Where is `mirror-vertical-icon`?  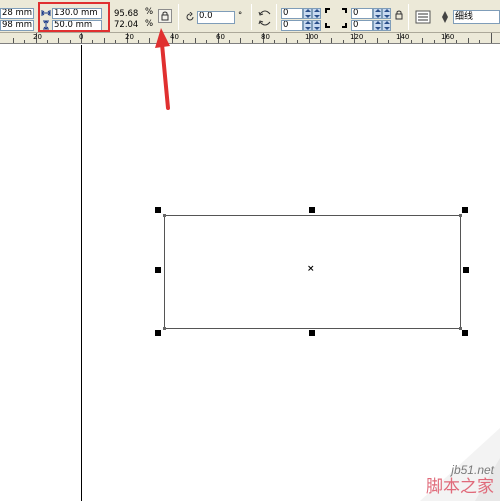 mirror-vertical-icon is located at coordinates (265, 24).